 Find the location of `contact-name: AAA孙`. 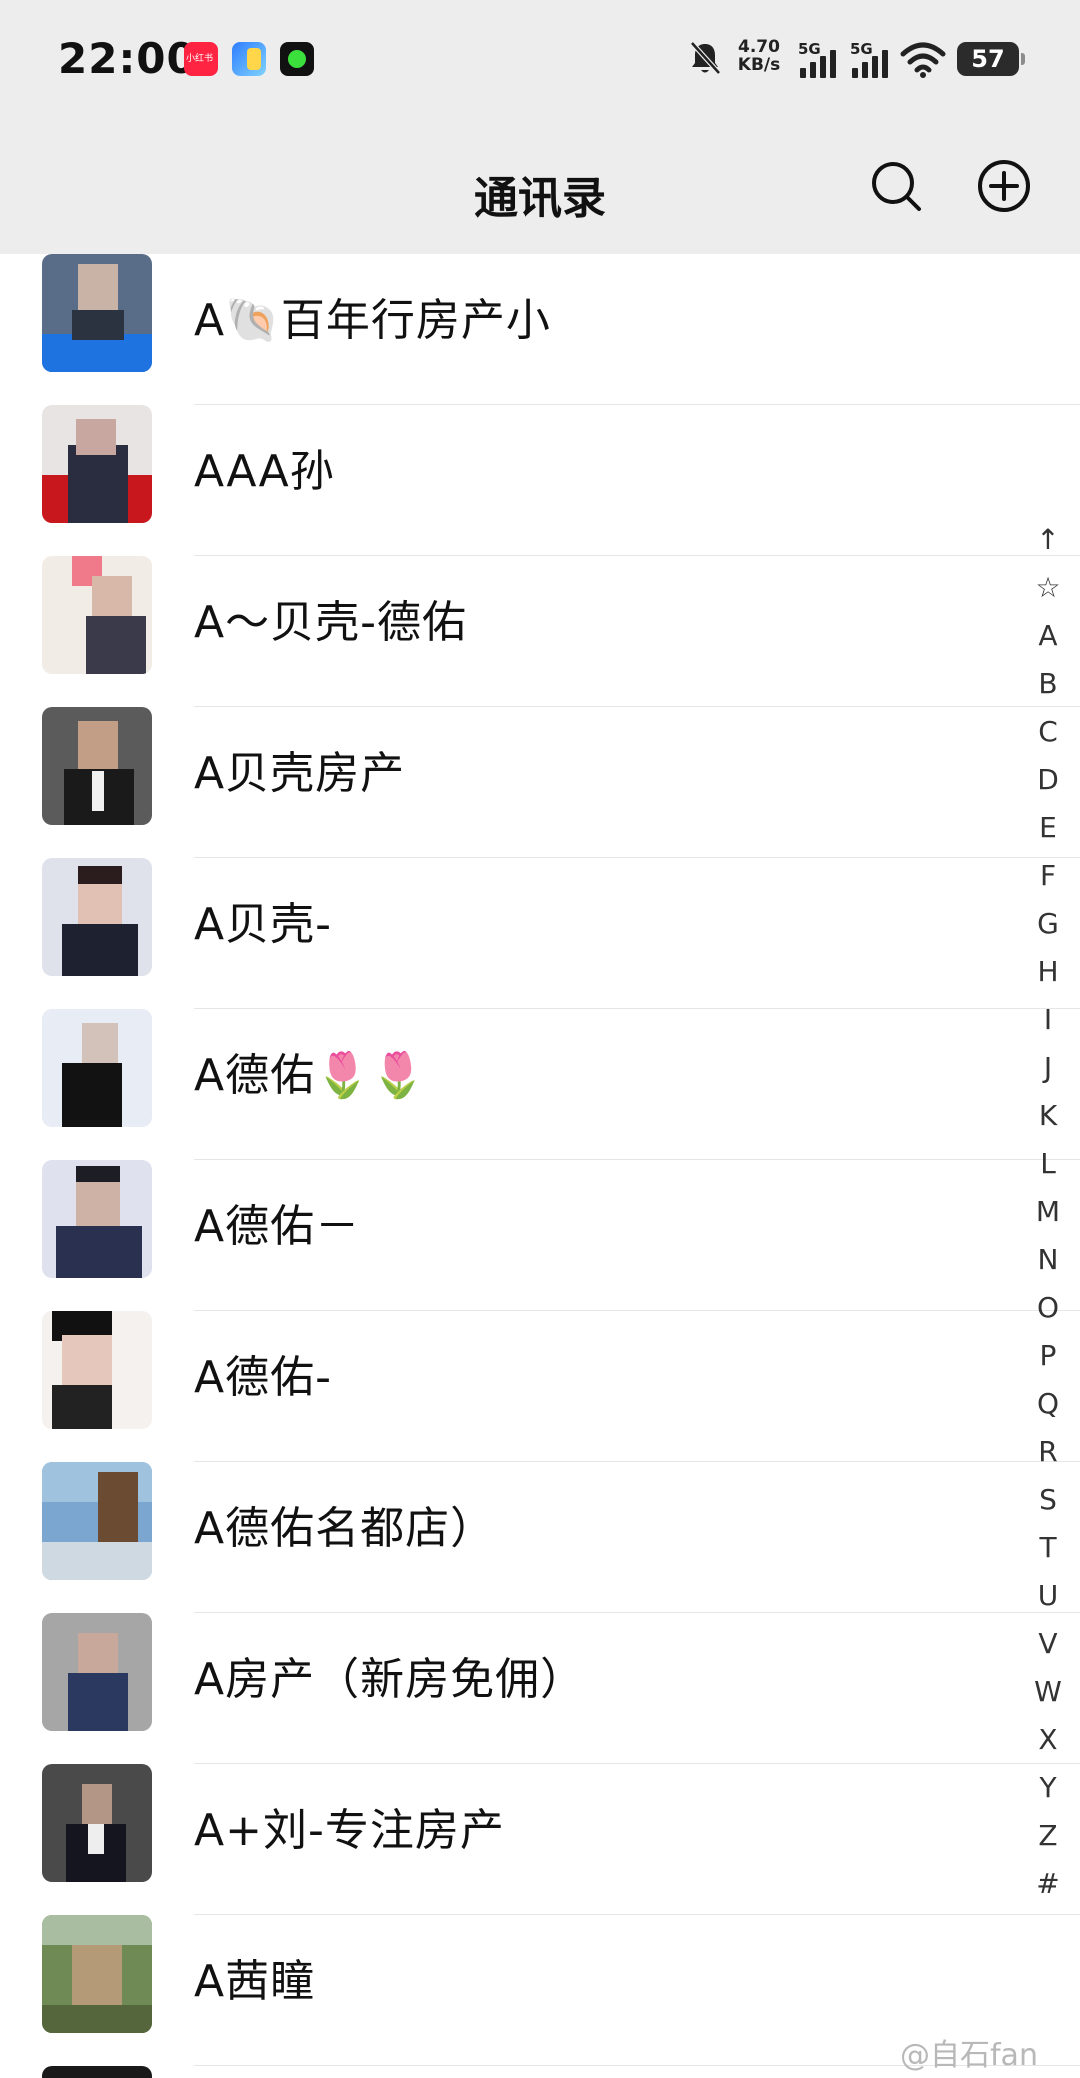

contact-name: AAA孙 is located at coordinates (264, 471).